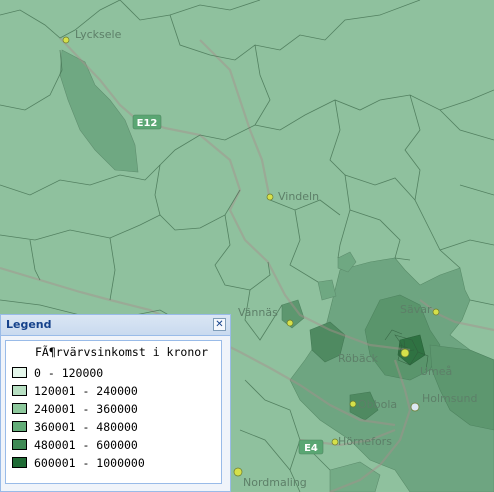  I want to click on place-label-umea: Umeå, so click(436, 371).